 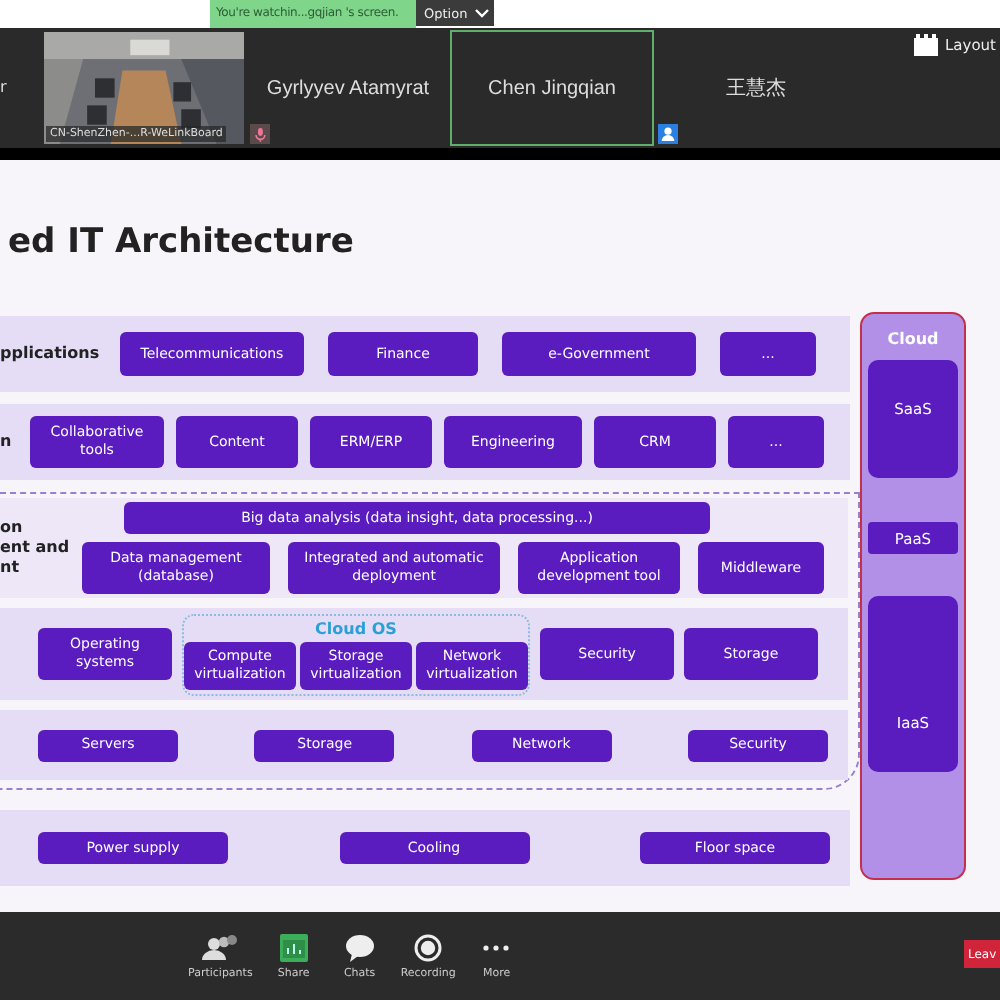 I want to click on participant-name: Gyrlyyev Atamyrat, so click(x=348, y=88).